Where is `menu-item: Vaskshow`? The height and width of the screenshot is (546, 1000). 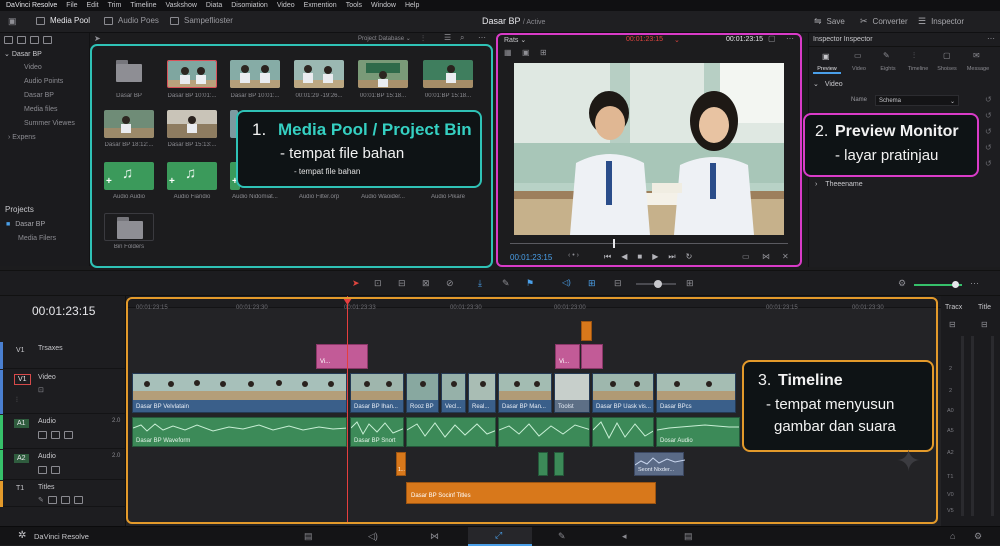
menu-item: Vaskshow is located at coordinates (181, 5).